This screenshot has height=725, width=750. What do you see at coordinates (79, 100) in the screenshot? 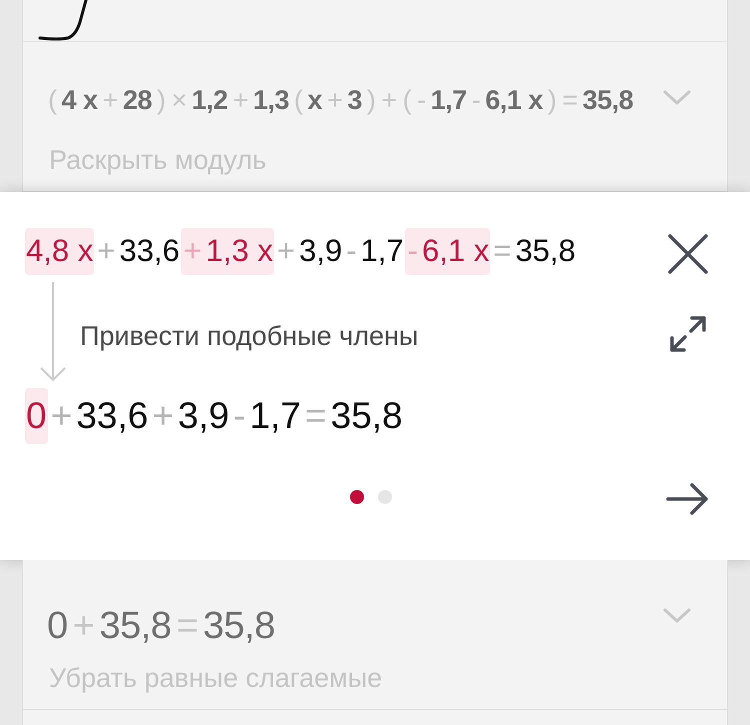
I see `math-term: 4 x` at bounding box center [79, 100].